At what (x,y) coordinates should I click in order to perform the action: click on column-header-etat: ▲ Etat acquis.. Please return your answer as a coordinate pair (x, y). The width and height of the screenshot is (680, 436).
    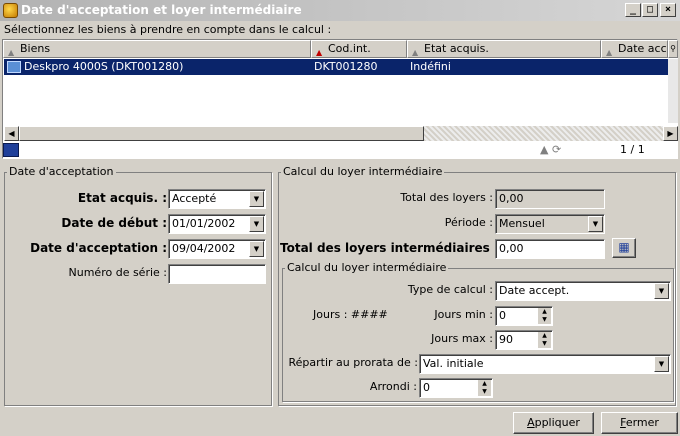
    Looking at the image, I should click on (504, 49).